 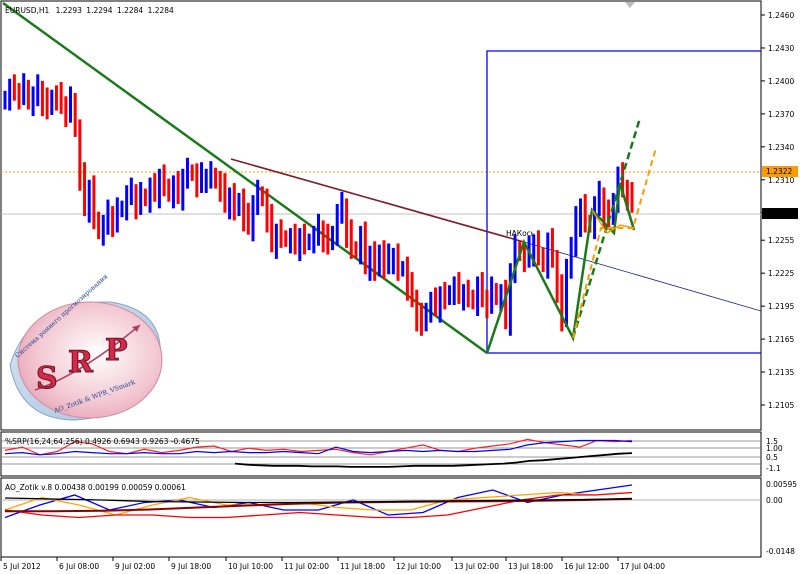 I want to click on price-tick-label: 1.2460, so click(x=781, y=15).